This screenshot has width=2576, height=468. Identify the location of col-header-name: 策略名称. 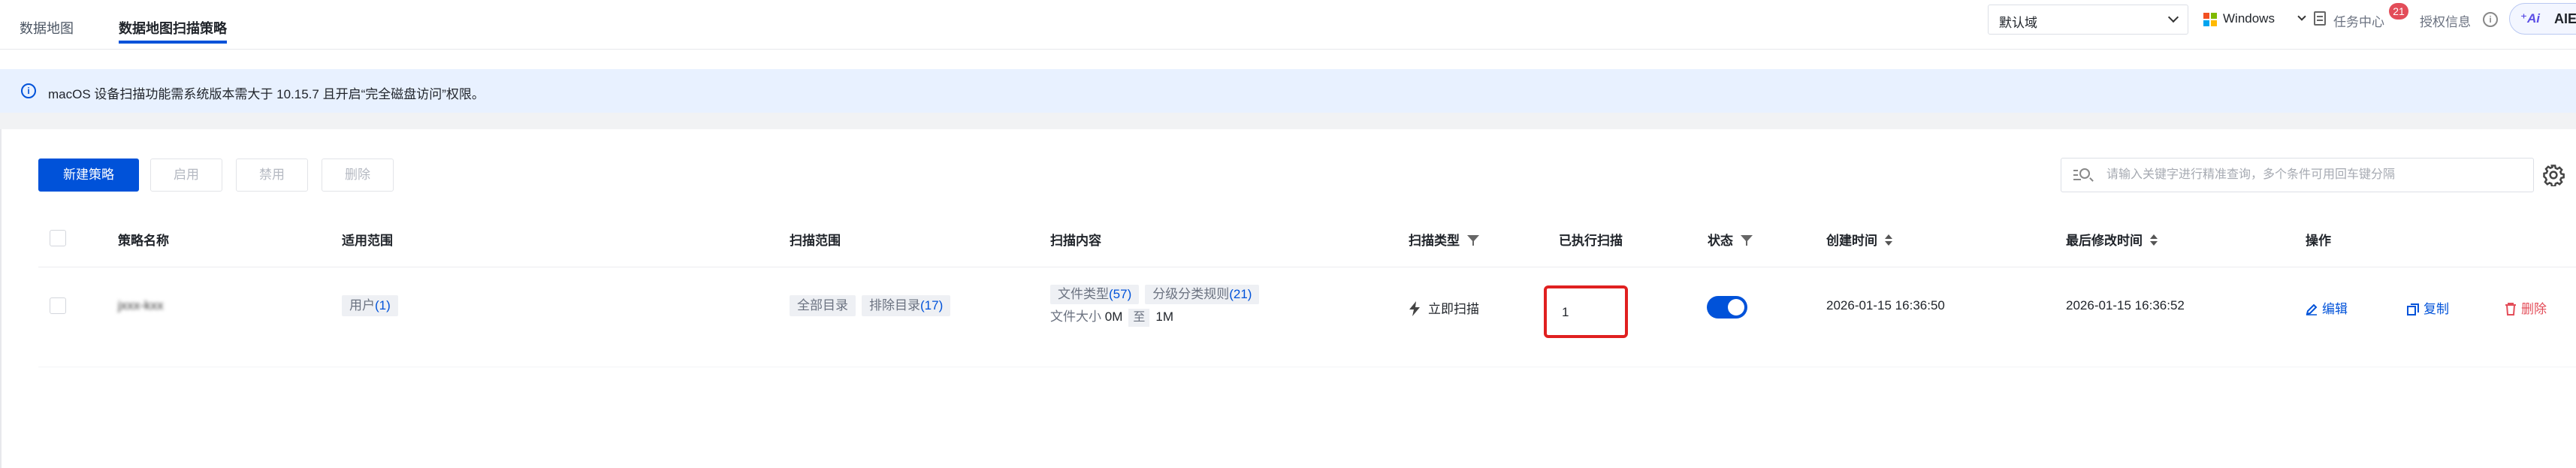
(143, 241).